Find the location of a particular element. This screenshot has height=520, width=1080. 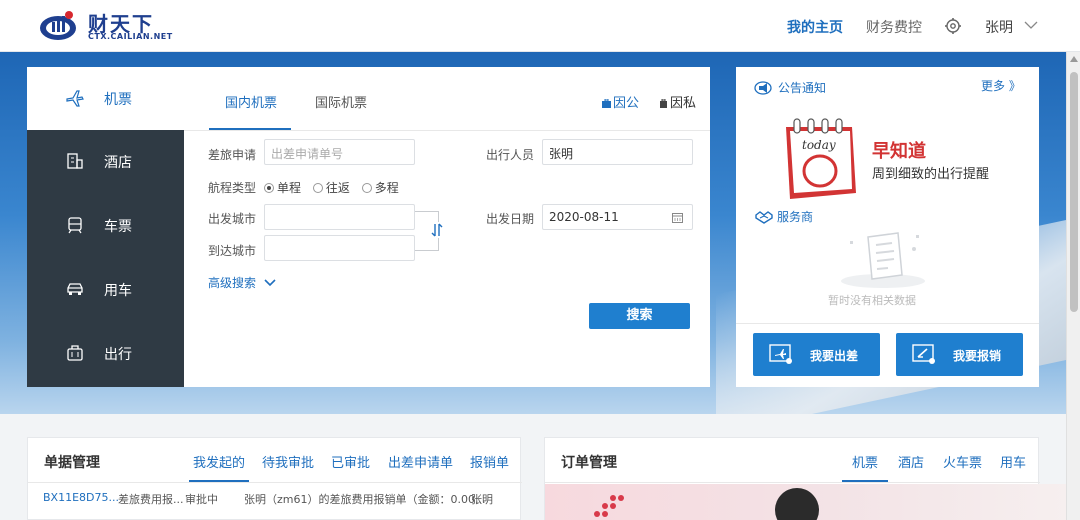

business-trip-label: 我要出差 is located at coordinates (834, 356).